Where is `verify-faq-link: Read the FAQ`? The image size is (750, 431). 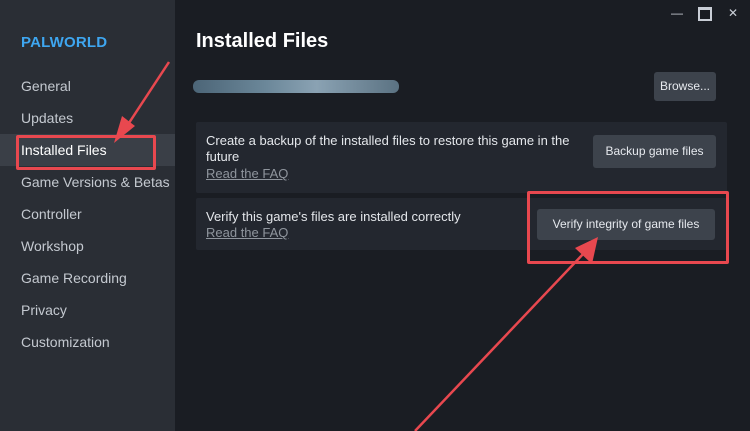
verify-faq-link: Read the FAQ is located at coordinates (247, 232).